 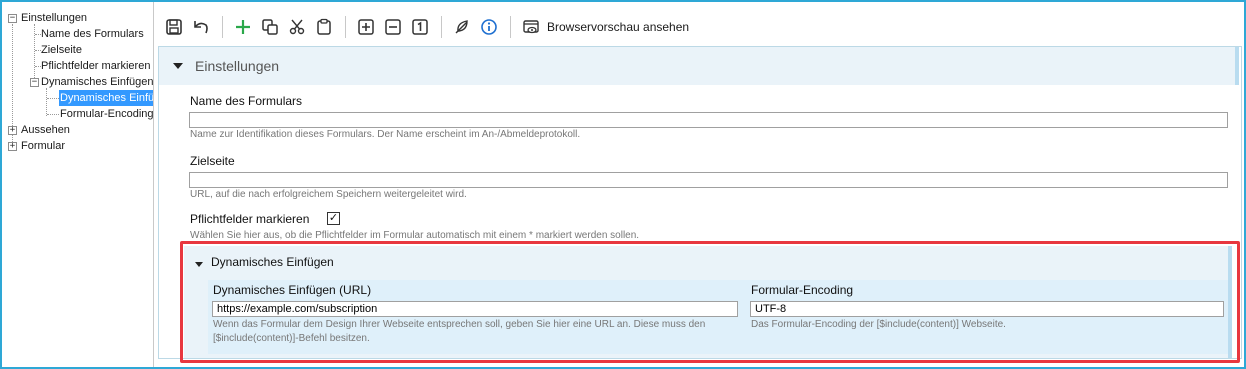 What do you see at coordinates (250, 219) in the screenshot?
I see `required-label: Pflichtfelder markieren` at bounding box center [250, 219].